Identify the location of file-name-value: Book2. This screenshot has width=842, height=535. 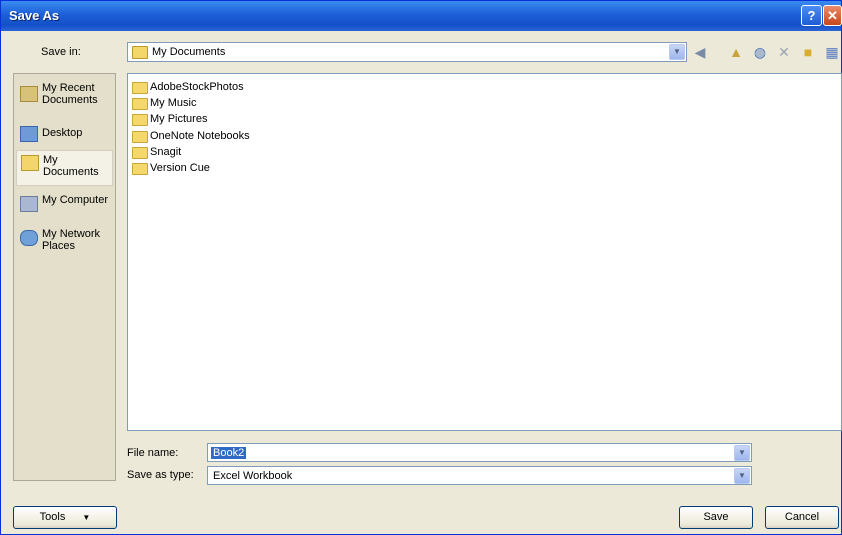
(229, 453).